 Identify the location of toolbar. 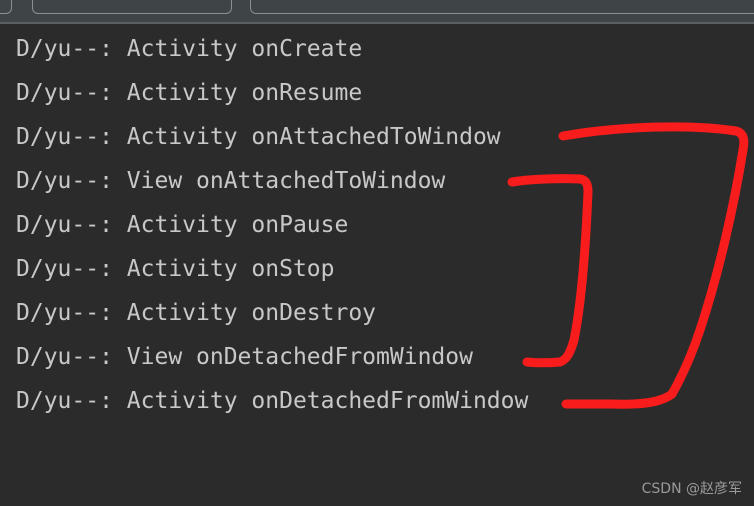
(377, 11).